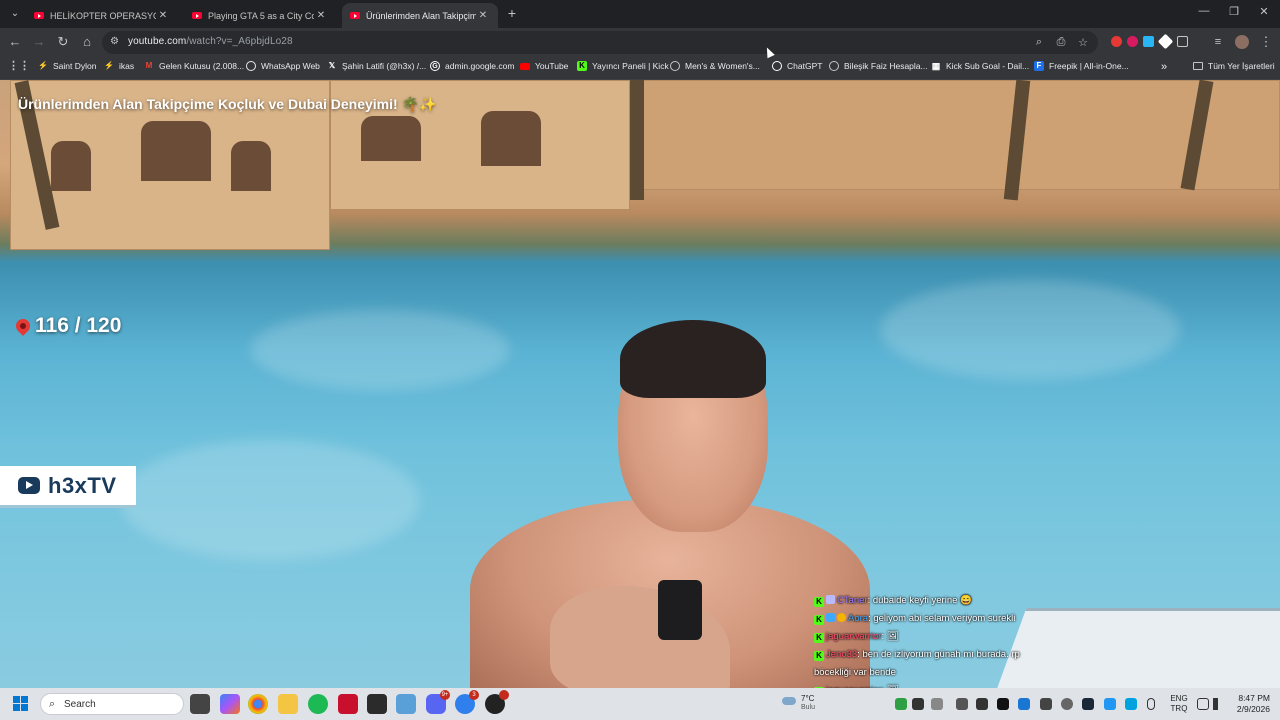  I want to click on channel-watermark: h3xTV, so click(68, 487).